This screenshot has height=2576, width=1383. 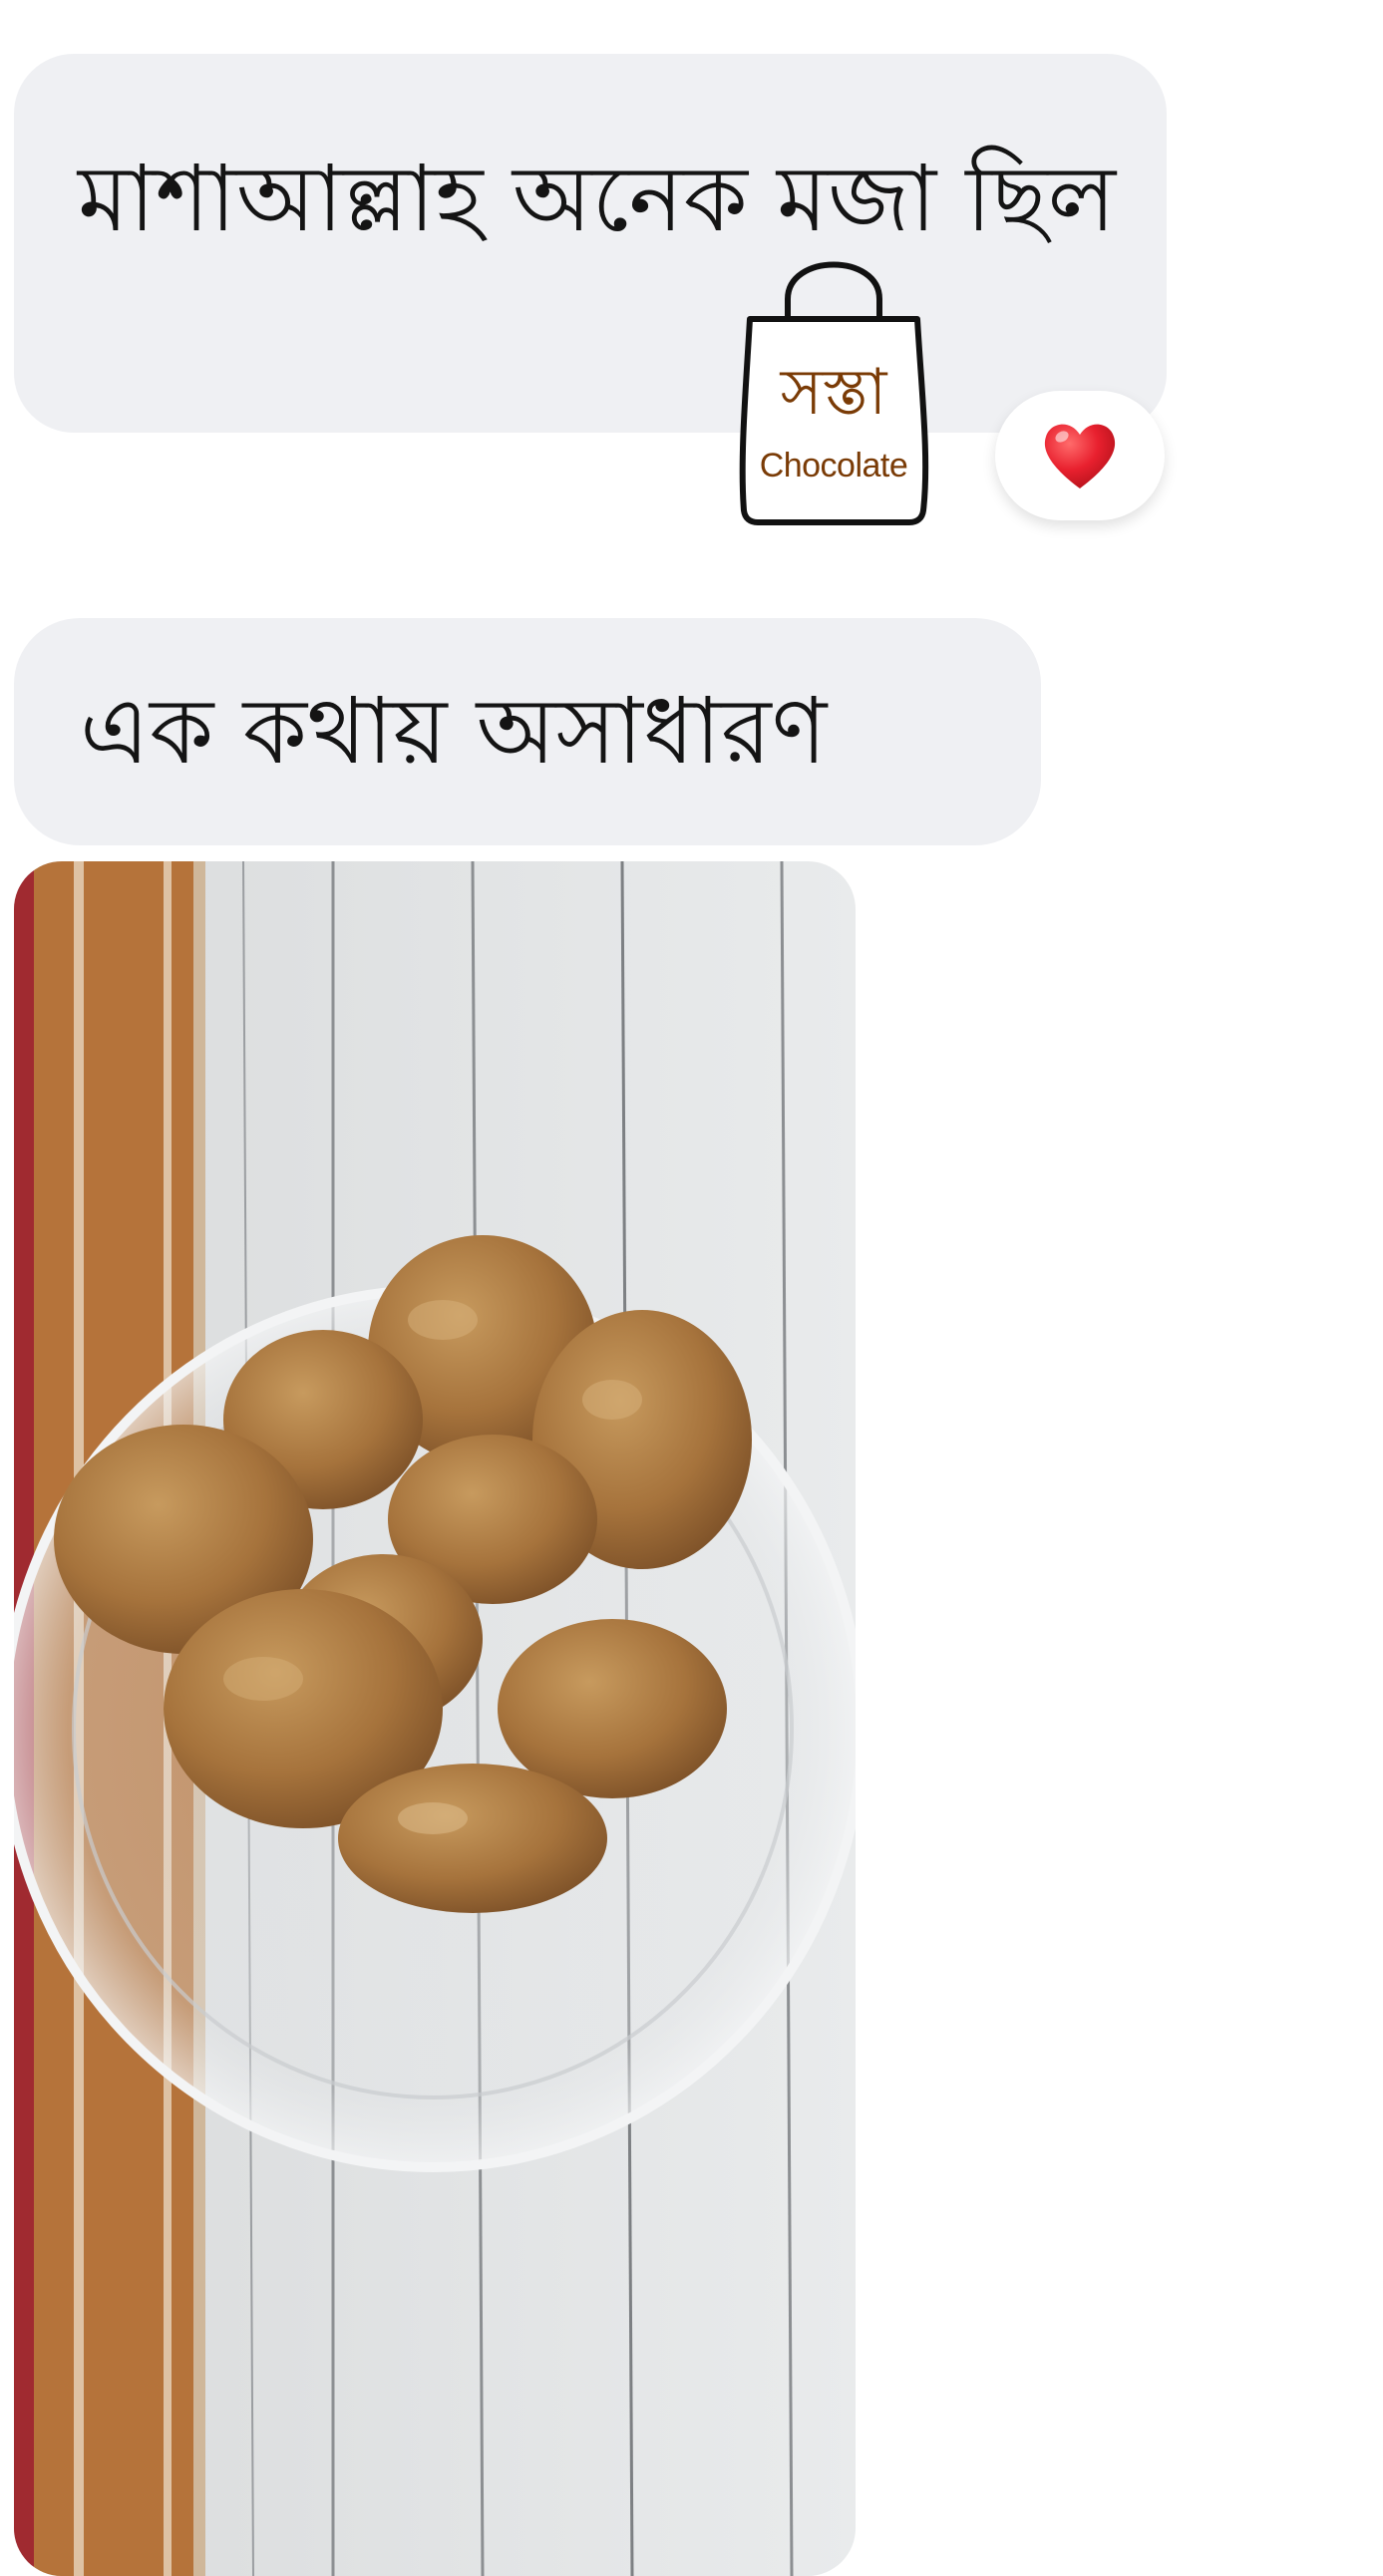 I want to click on brand-name-english: Chocolate, so click(x=834, y=465).